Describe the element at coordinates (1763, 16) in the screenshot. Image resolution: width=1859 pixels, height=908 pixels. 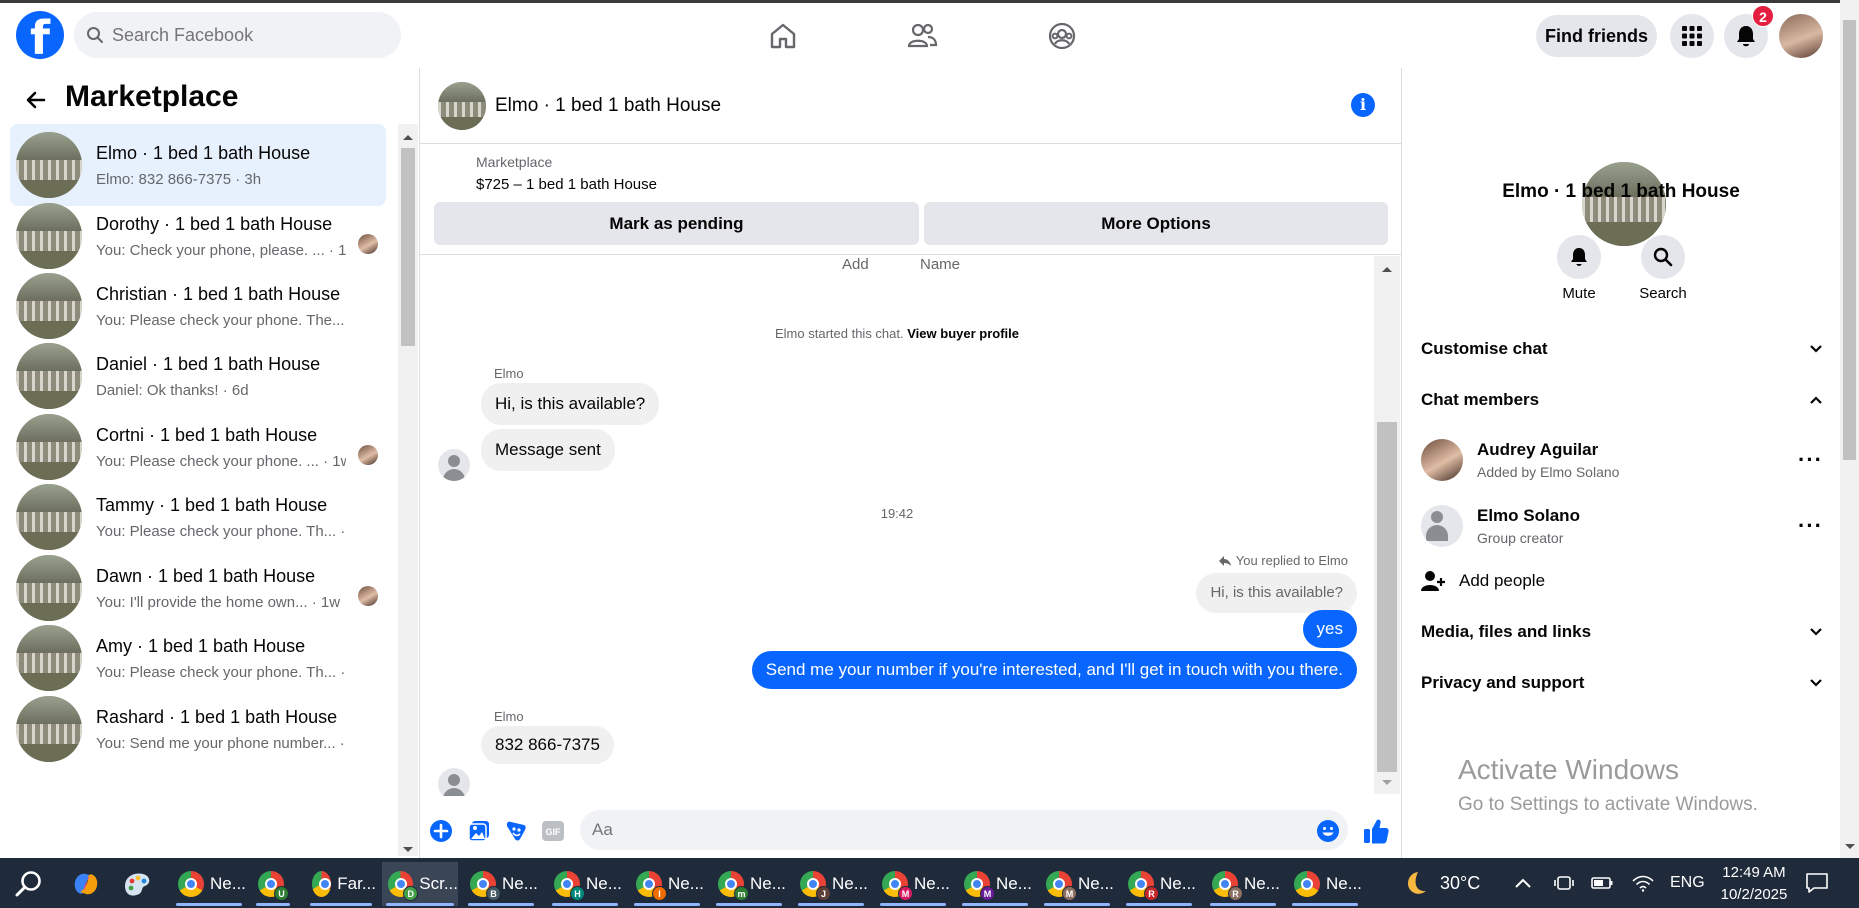
I see `notification-count-badge: 2` at that location.